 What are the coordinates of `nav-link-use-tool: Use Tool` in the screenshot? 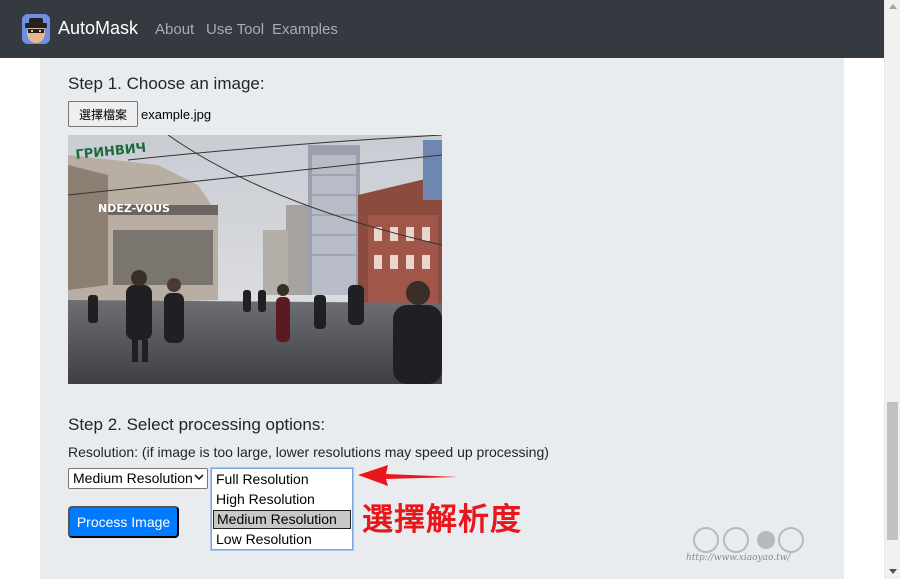 It's located at (235, 29).